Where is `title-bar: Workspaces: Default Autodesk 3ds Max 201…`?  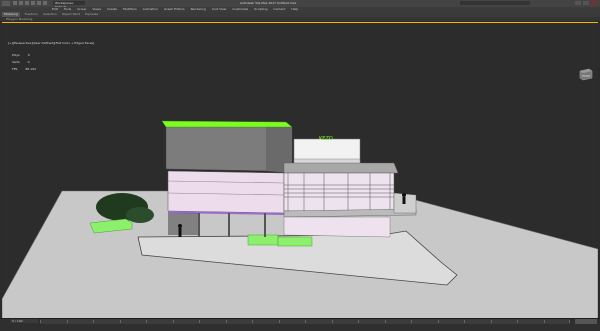
title-bar: Workspaces: Default Autodesk 3ds Max 201… is located at coordinates (300, 4).